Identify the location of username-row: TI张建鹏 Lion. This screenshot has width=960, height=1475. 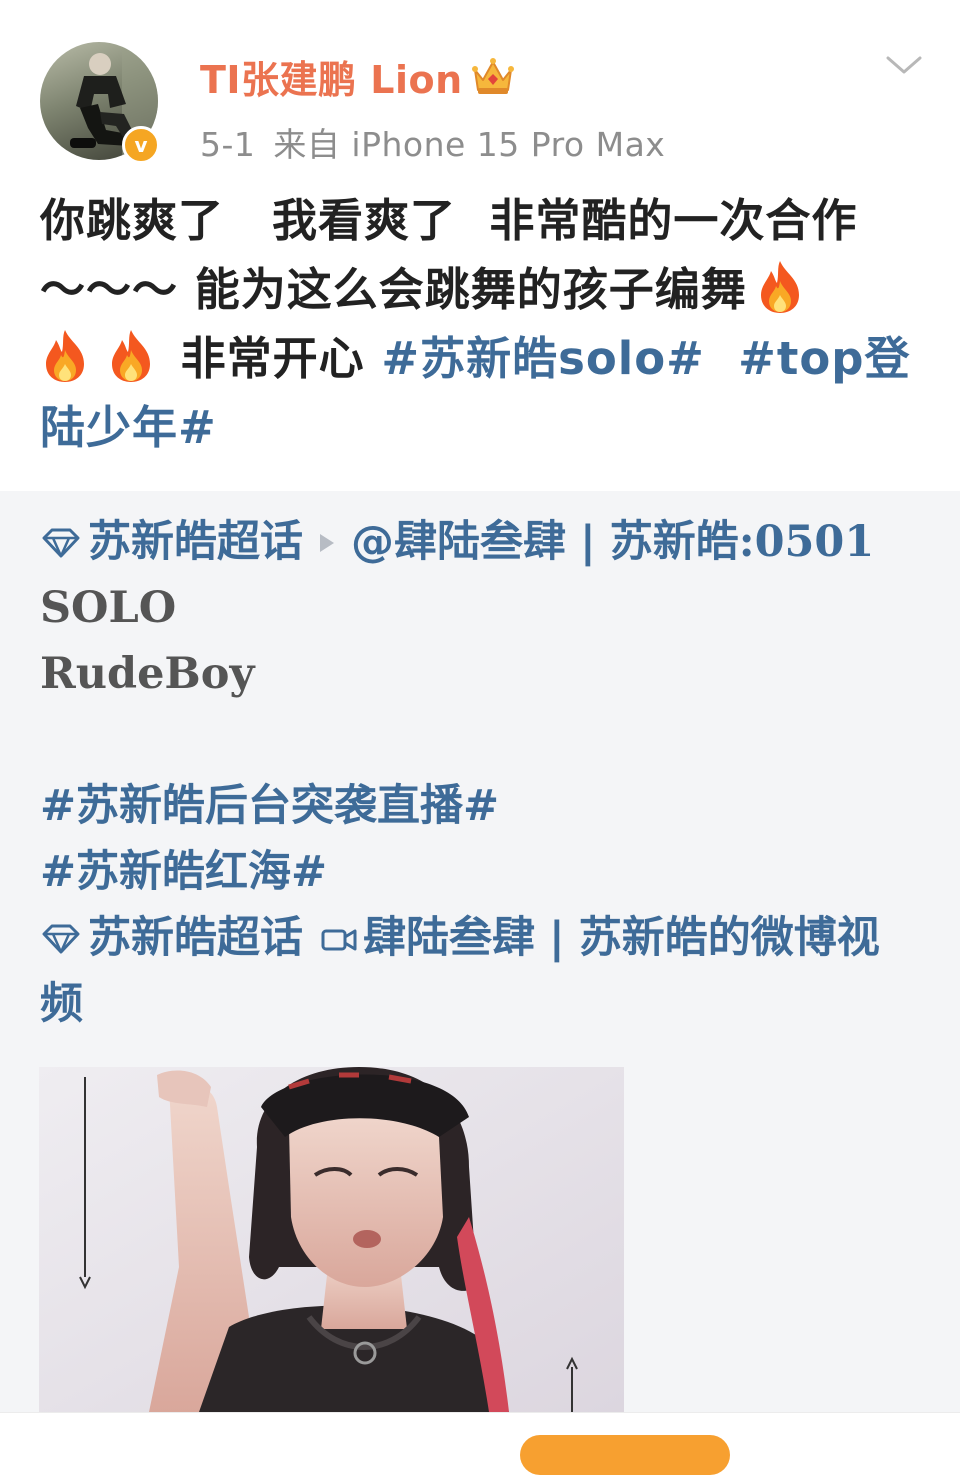
(357, 76).